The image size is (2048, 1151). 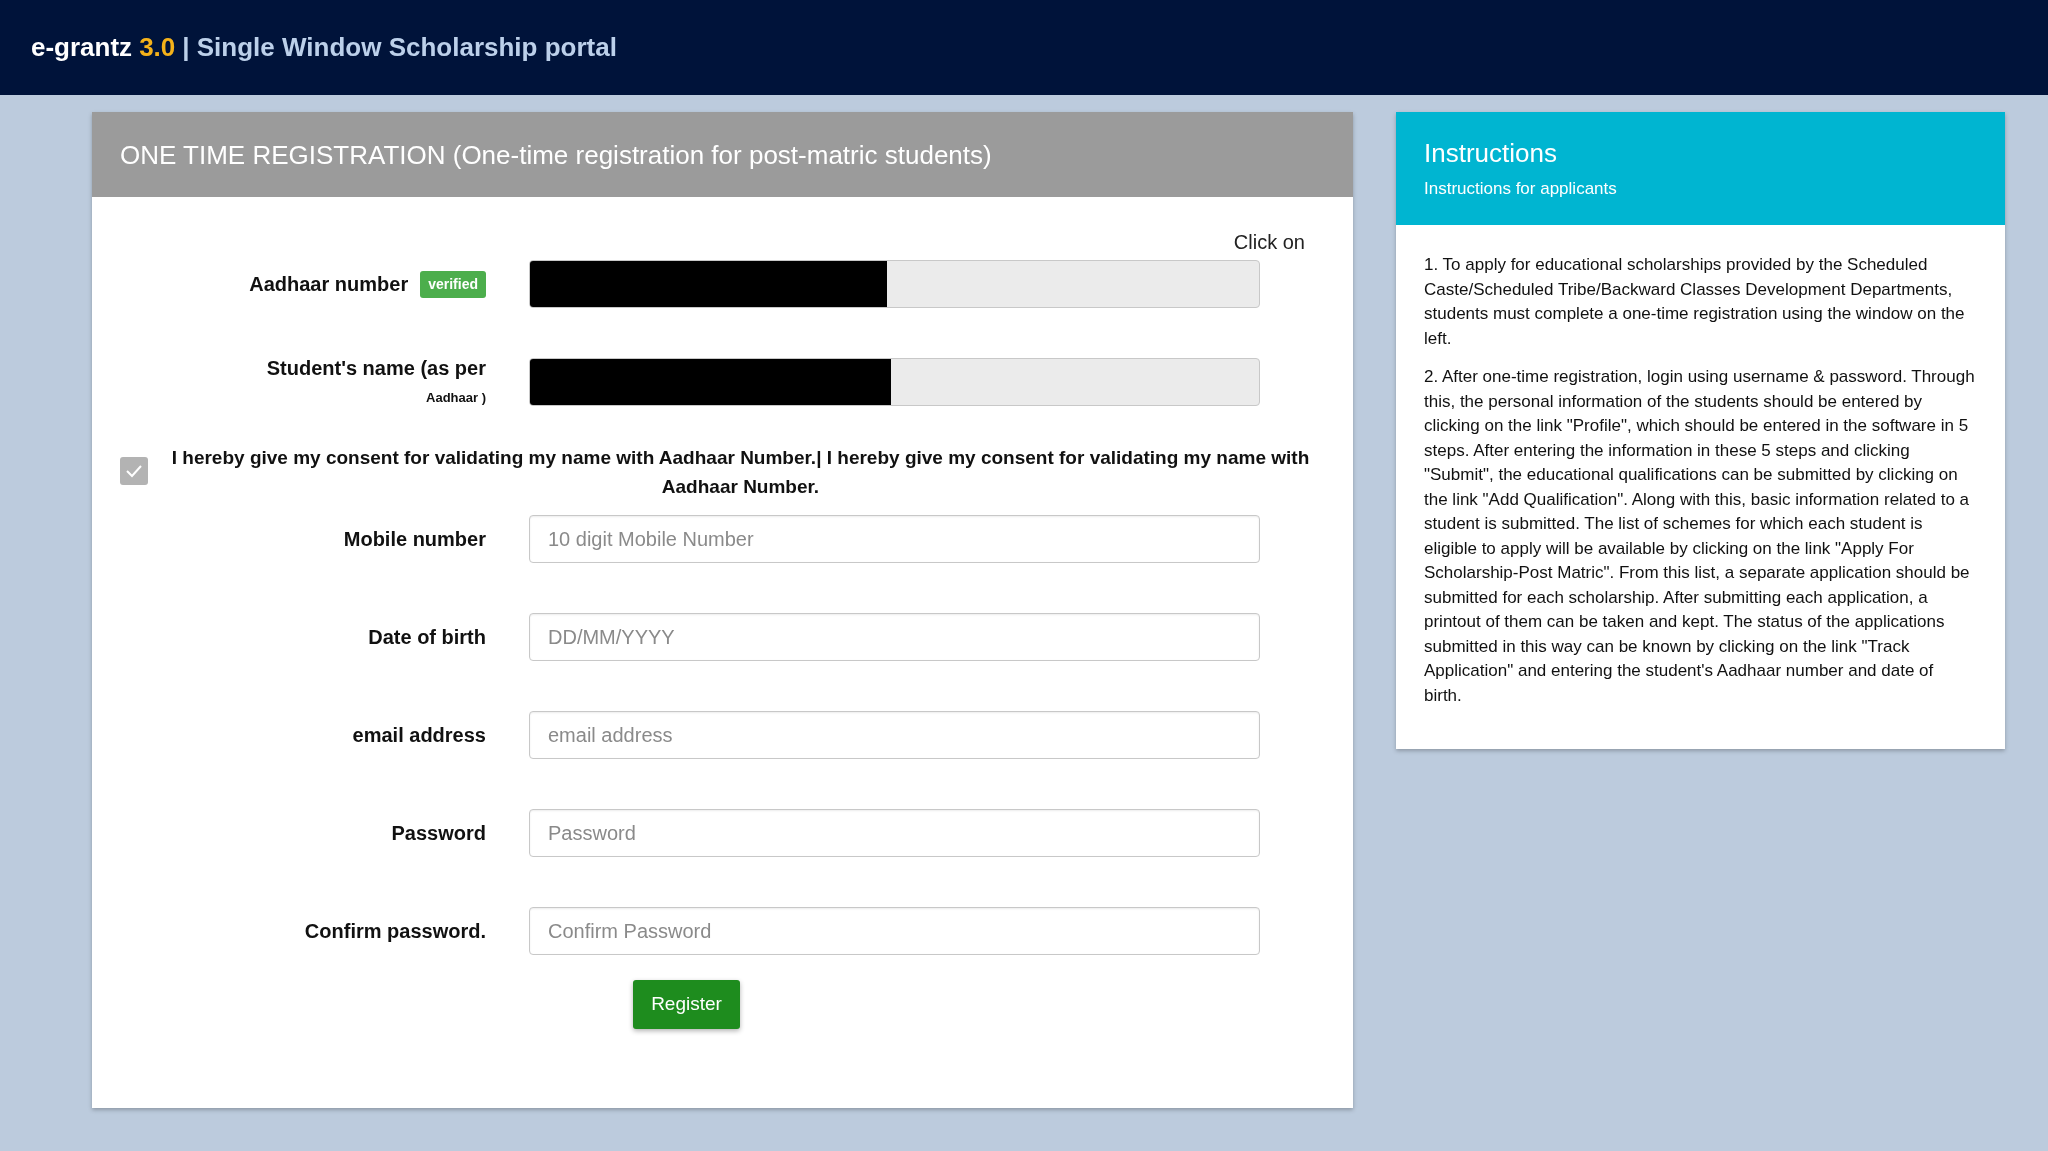 I want to click on field-label-note: Aadhaar ), so click(x=456, y=398).